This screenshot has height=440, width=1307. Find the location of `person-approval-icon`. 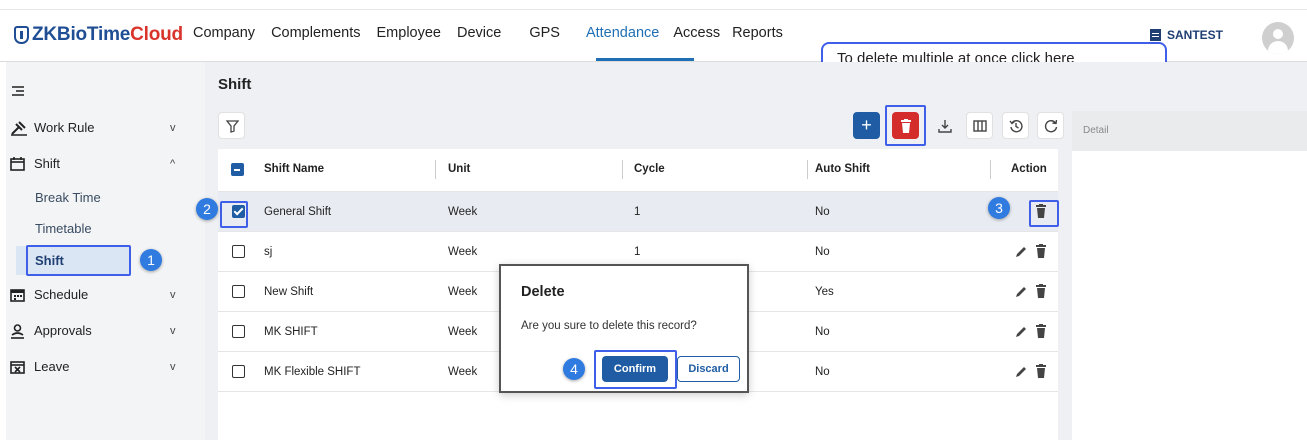

person-approval-icon is located at coordinates (18, 331).